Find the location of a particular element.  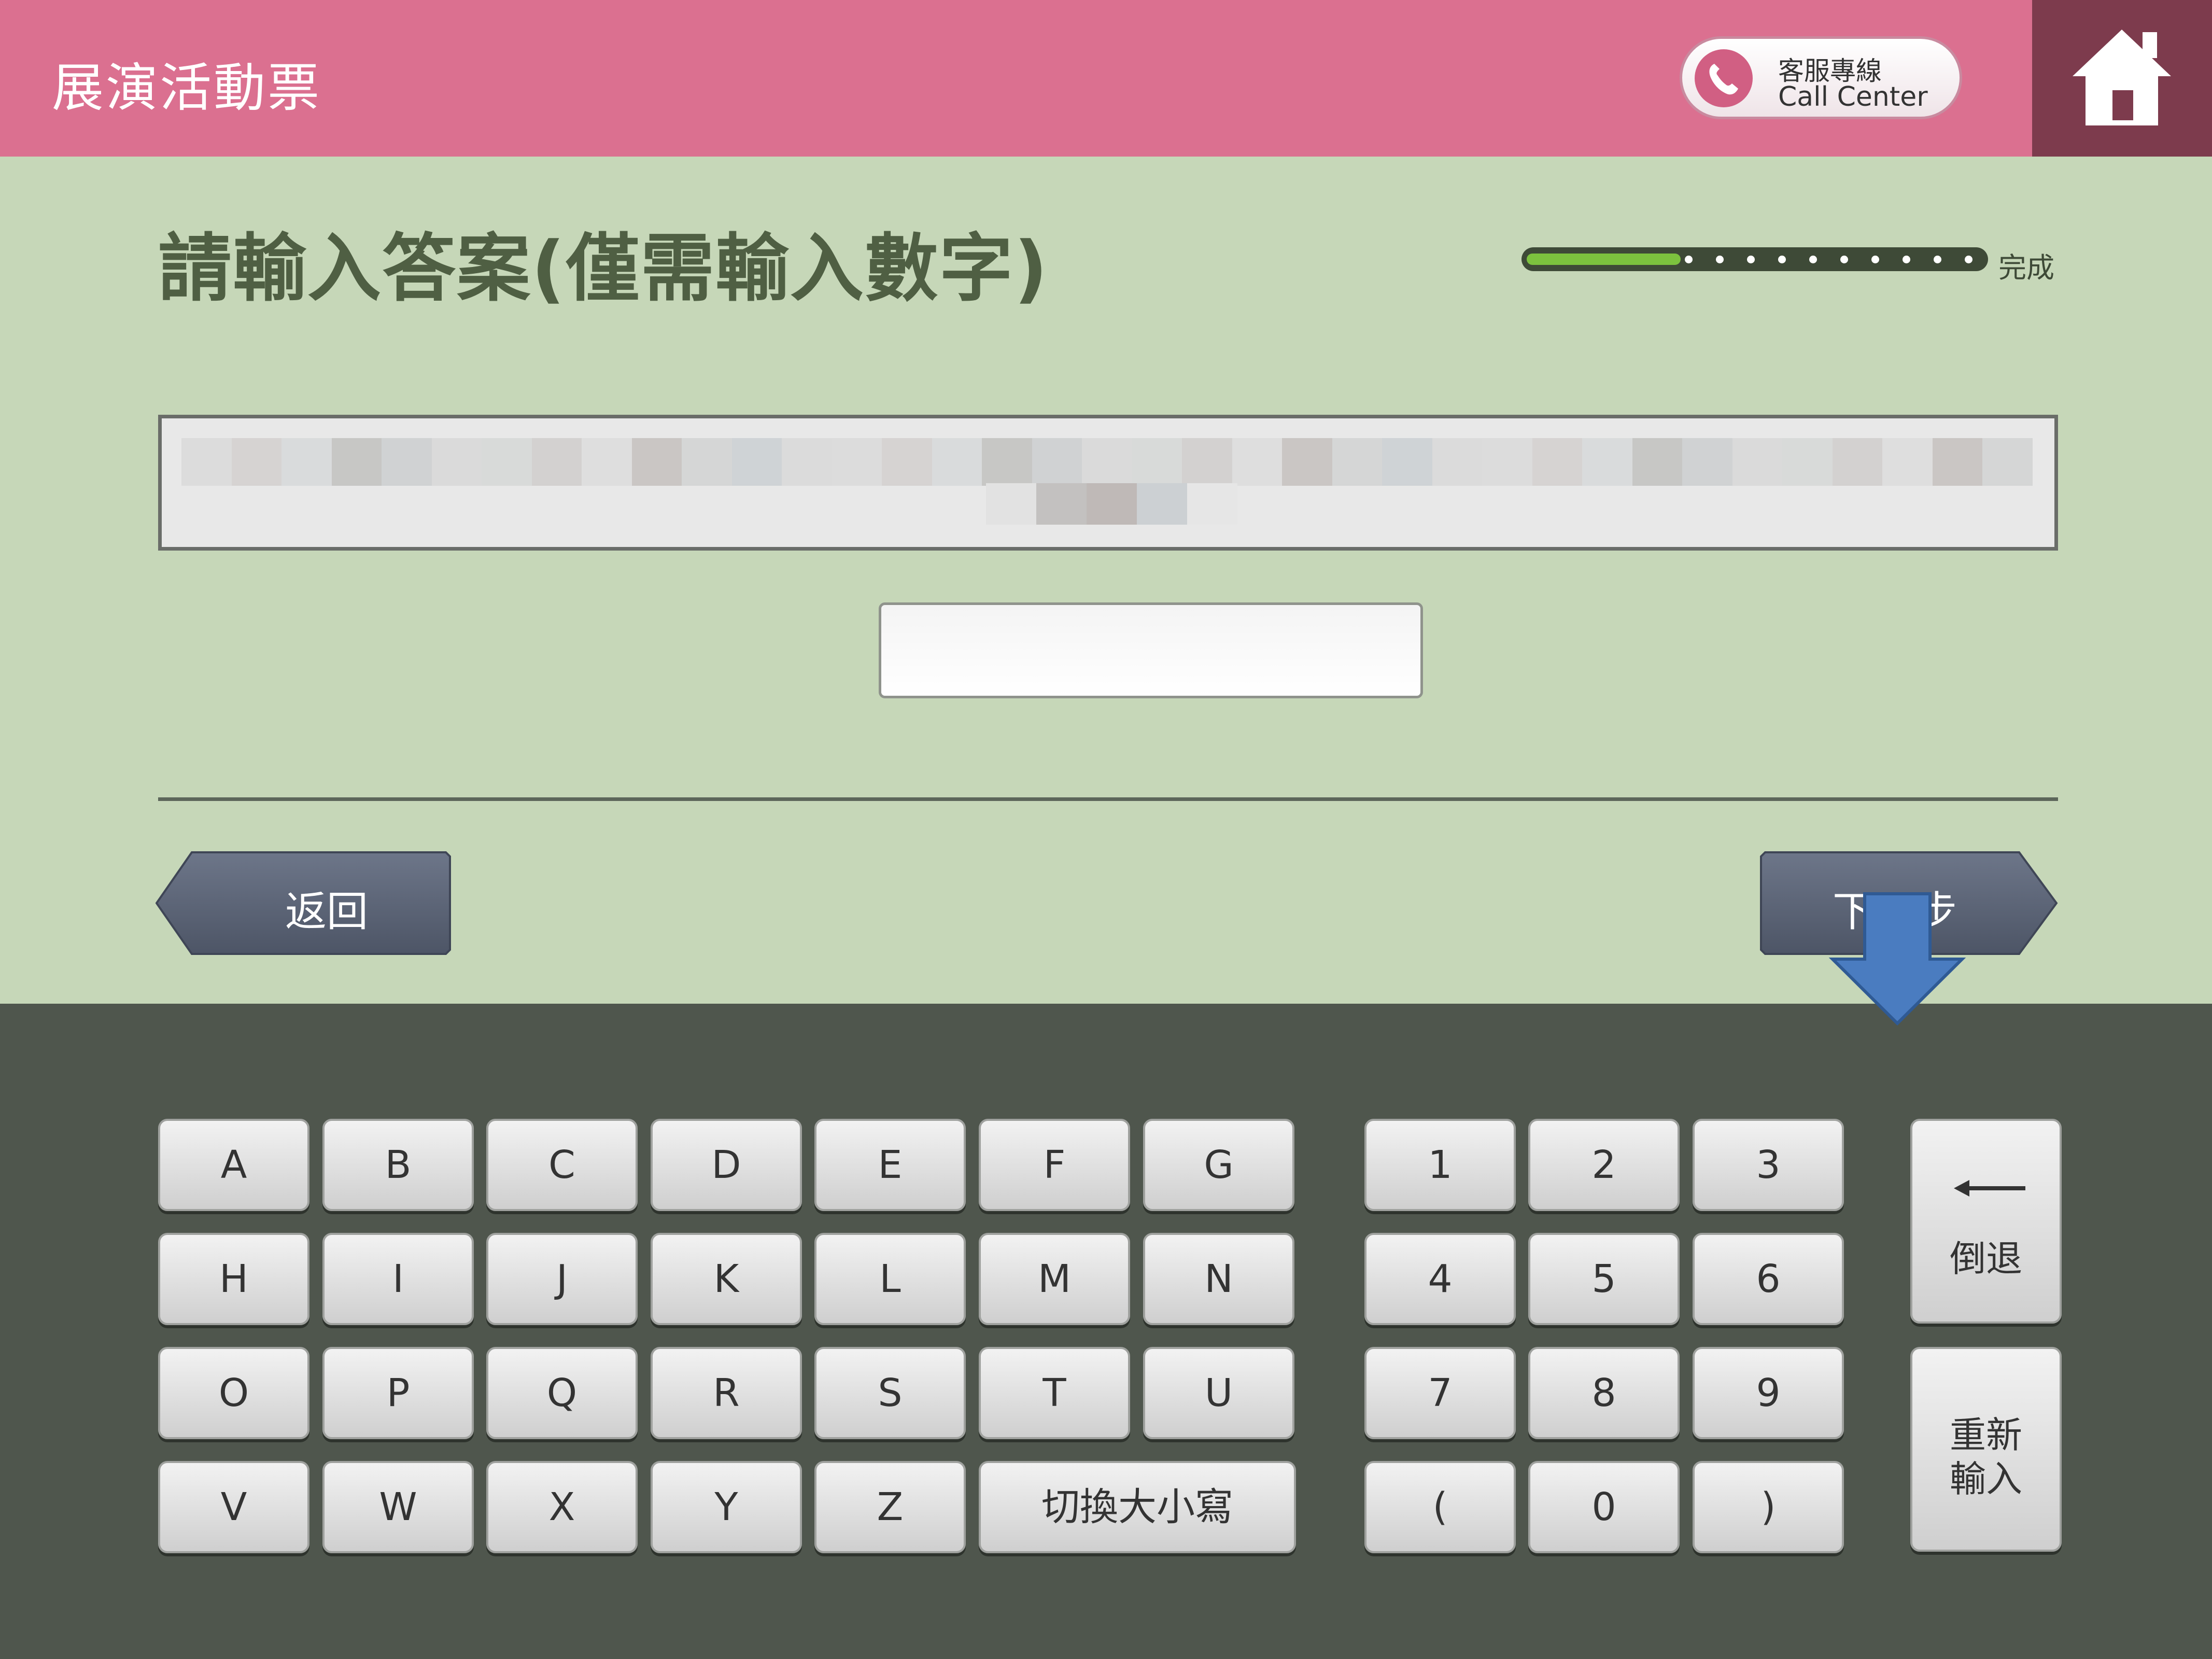

key-u: U is located at coordinates (1218, 1393).